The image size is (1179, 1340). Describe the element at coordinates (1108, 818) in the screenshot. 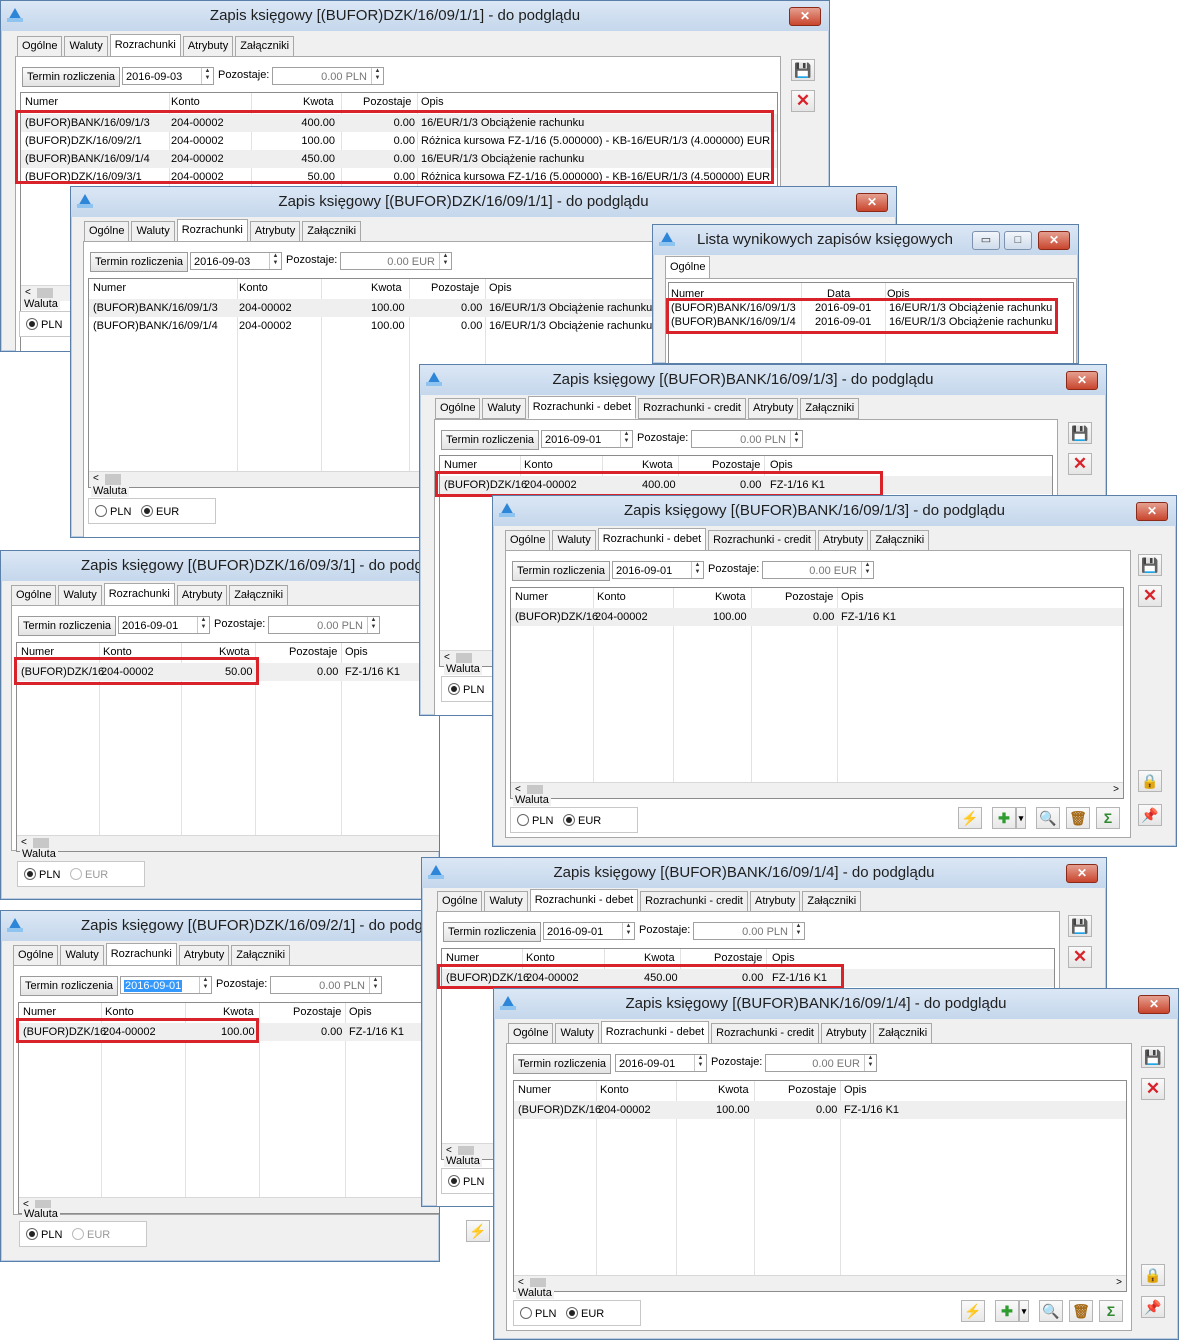

I see `sum-icon: Σ` at that location.